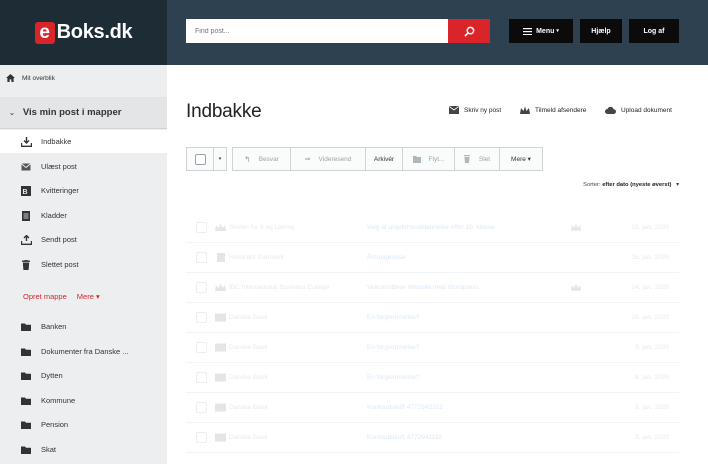  What do you see at coordinates (654, 31) in the screenshot?
I see `logout-button: Log af` at bounding box center [654, 31].